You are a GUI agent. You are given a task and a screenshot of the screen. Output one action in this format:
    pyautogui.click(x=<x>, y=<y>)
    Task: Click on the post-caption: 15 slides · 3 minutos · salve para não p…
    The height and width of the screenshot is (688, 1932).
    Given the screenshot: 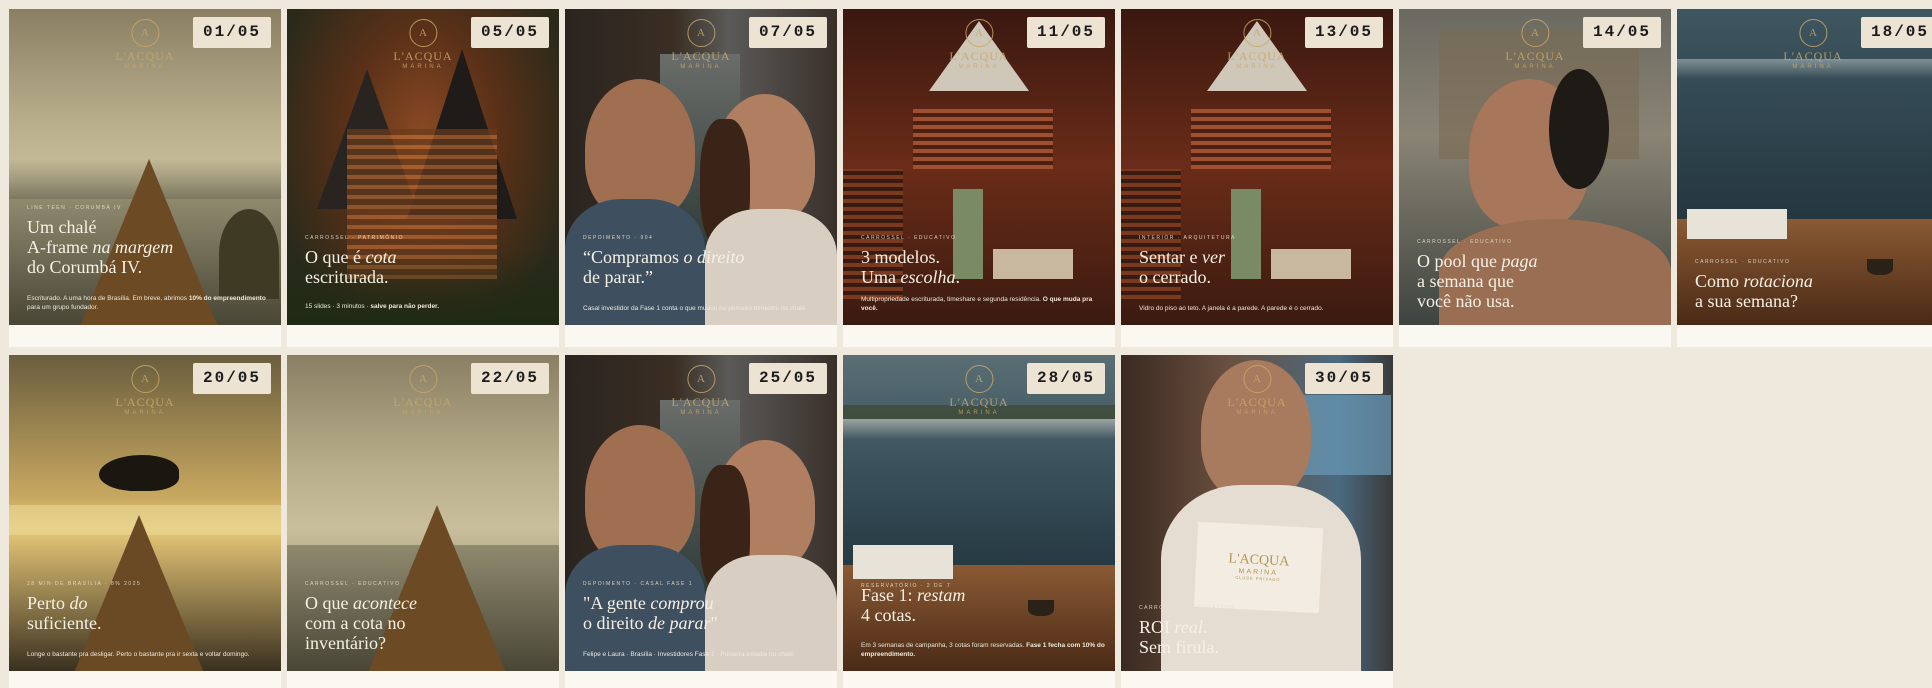 What is the action you would take?
    pyautogui.click(x=372, y=306)
    